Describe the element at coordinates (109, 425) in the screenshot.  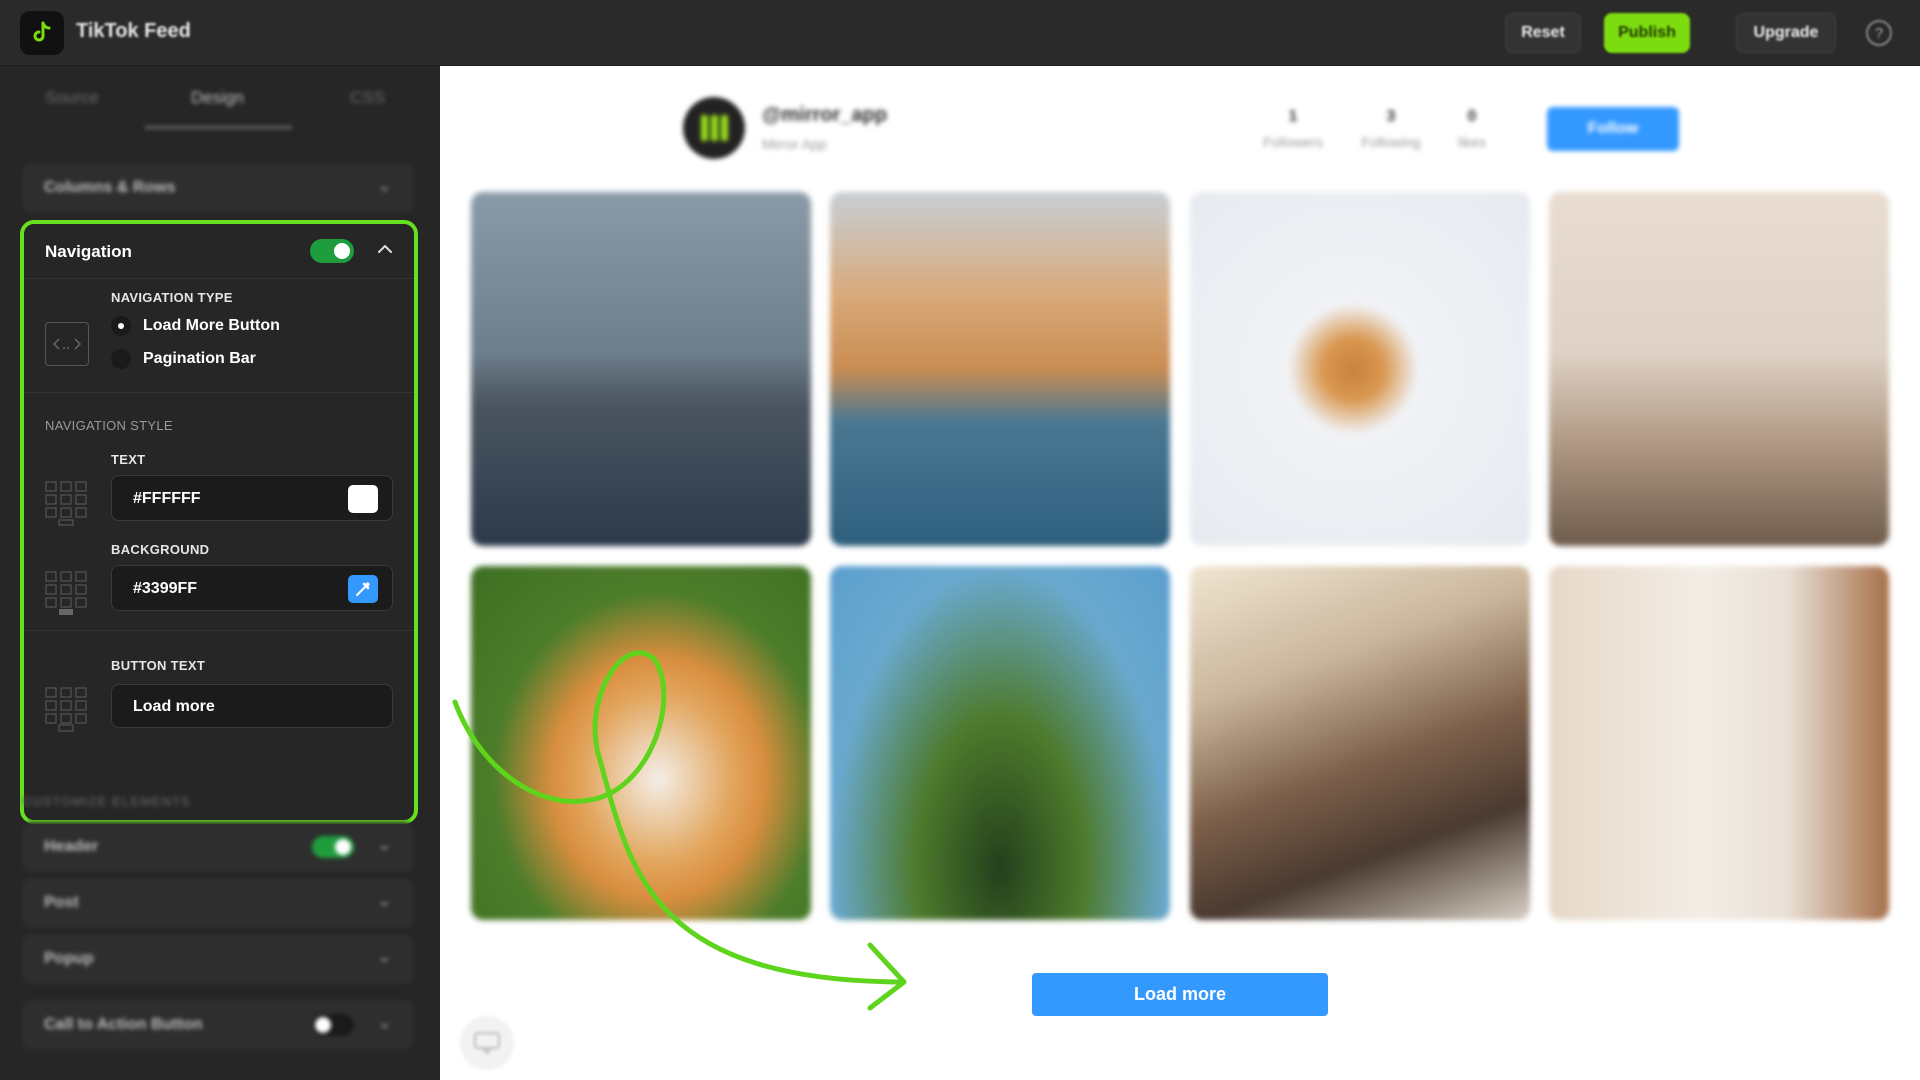
I see `navigation-style-caption: NAVIGATION STYLE` at that location.